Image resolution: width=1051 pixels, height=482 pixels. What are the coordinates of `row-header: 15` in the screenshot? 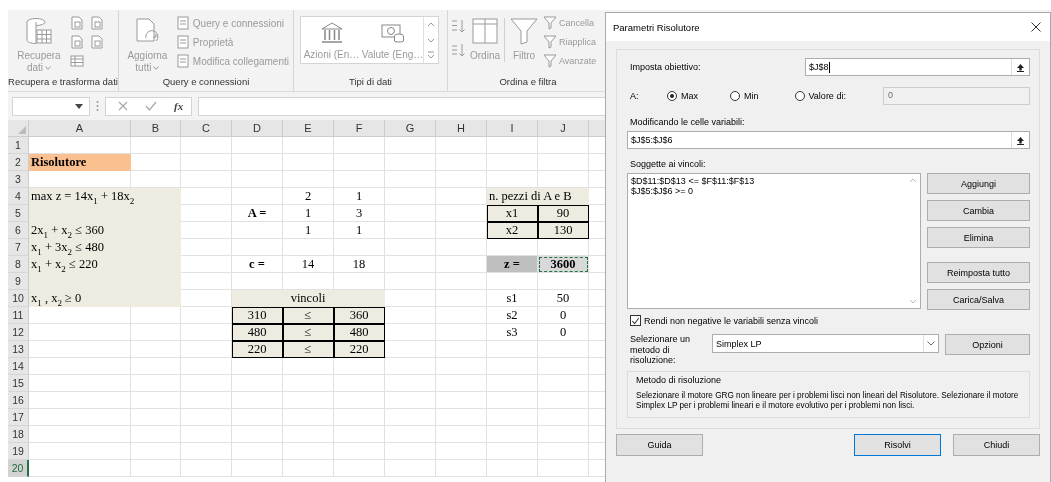 It's located at (18, 383).